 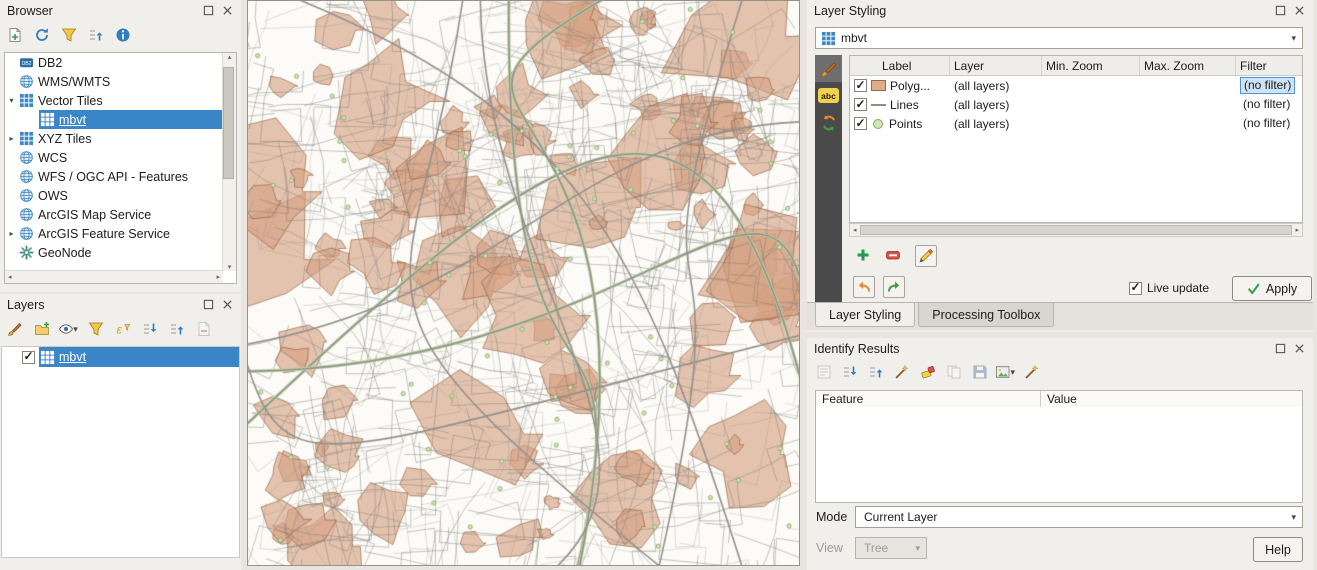 What do you see at coordinates (123, 35) in the screenshot?
I see `properties-icon` at bounding box center [123, 35].